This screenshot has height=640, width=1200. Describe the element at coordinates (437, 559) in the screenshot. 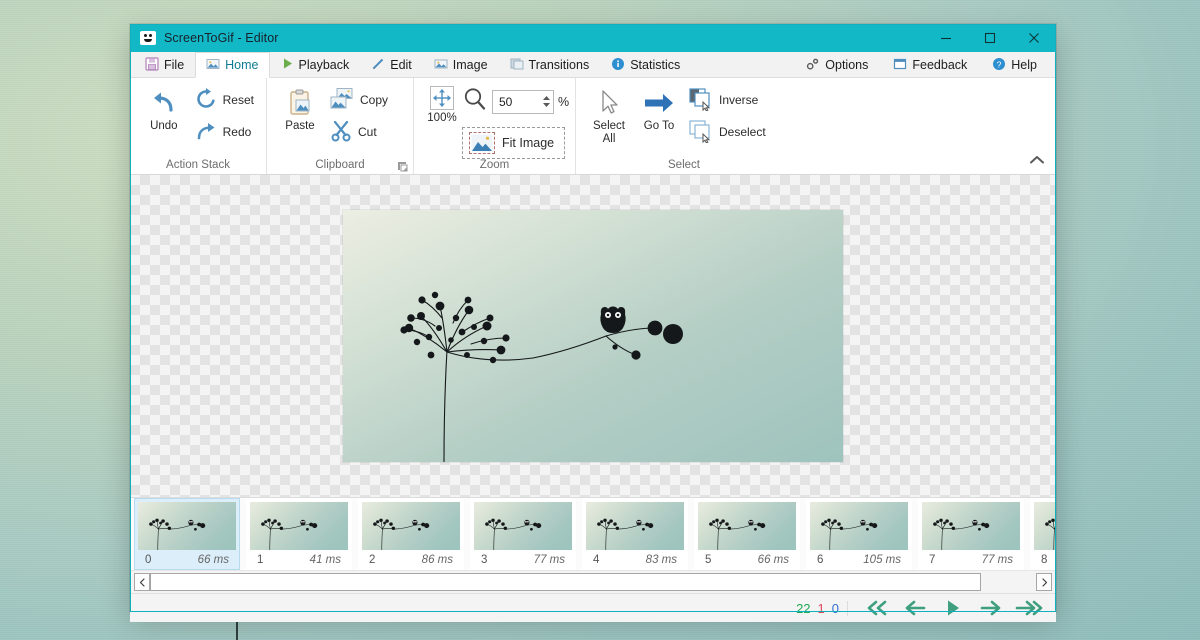

I see `frame-duration: 86 ms` at that location.